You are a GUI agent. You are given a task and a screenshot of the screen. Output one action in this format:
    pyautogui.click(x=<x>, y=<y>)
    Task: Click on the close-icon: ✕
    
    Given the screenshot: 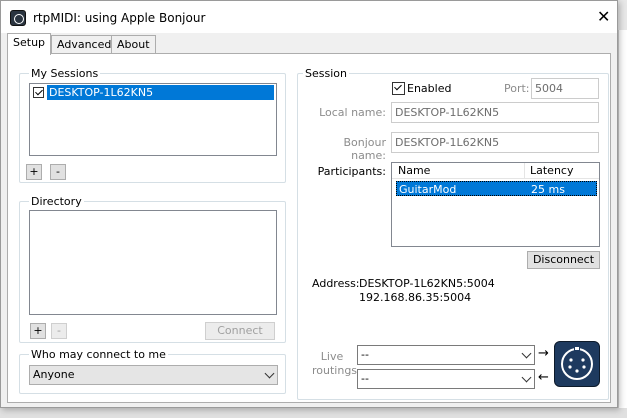 What is the action you would take?
    pyautogui.click(x=603, y=17)
    